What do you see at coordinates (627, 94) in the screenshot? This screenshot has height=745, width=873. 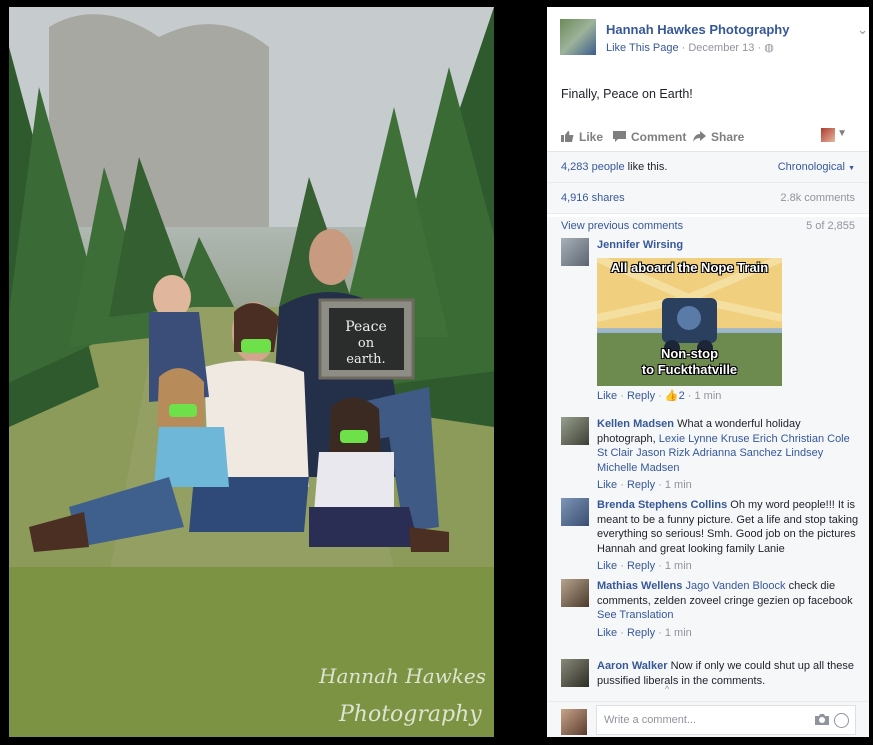 I see `post-text: Finally, Peace on Earth!` at bounding box center [627, 94].